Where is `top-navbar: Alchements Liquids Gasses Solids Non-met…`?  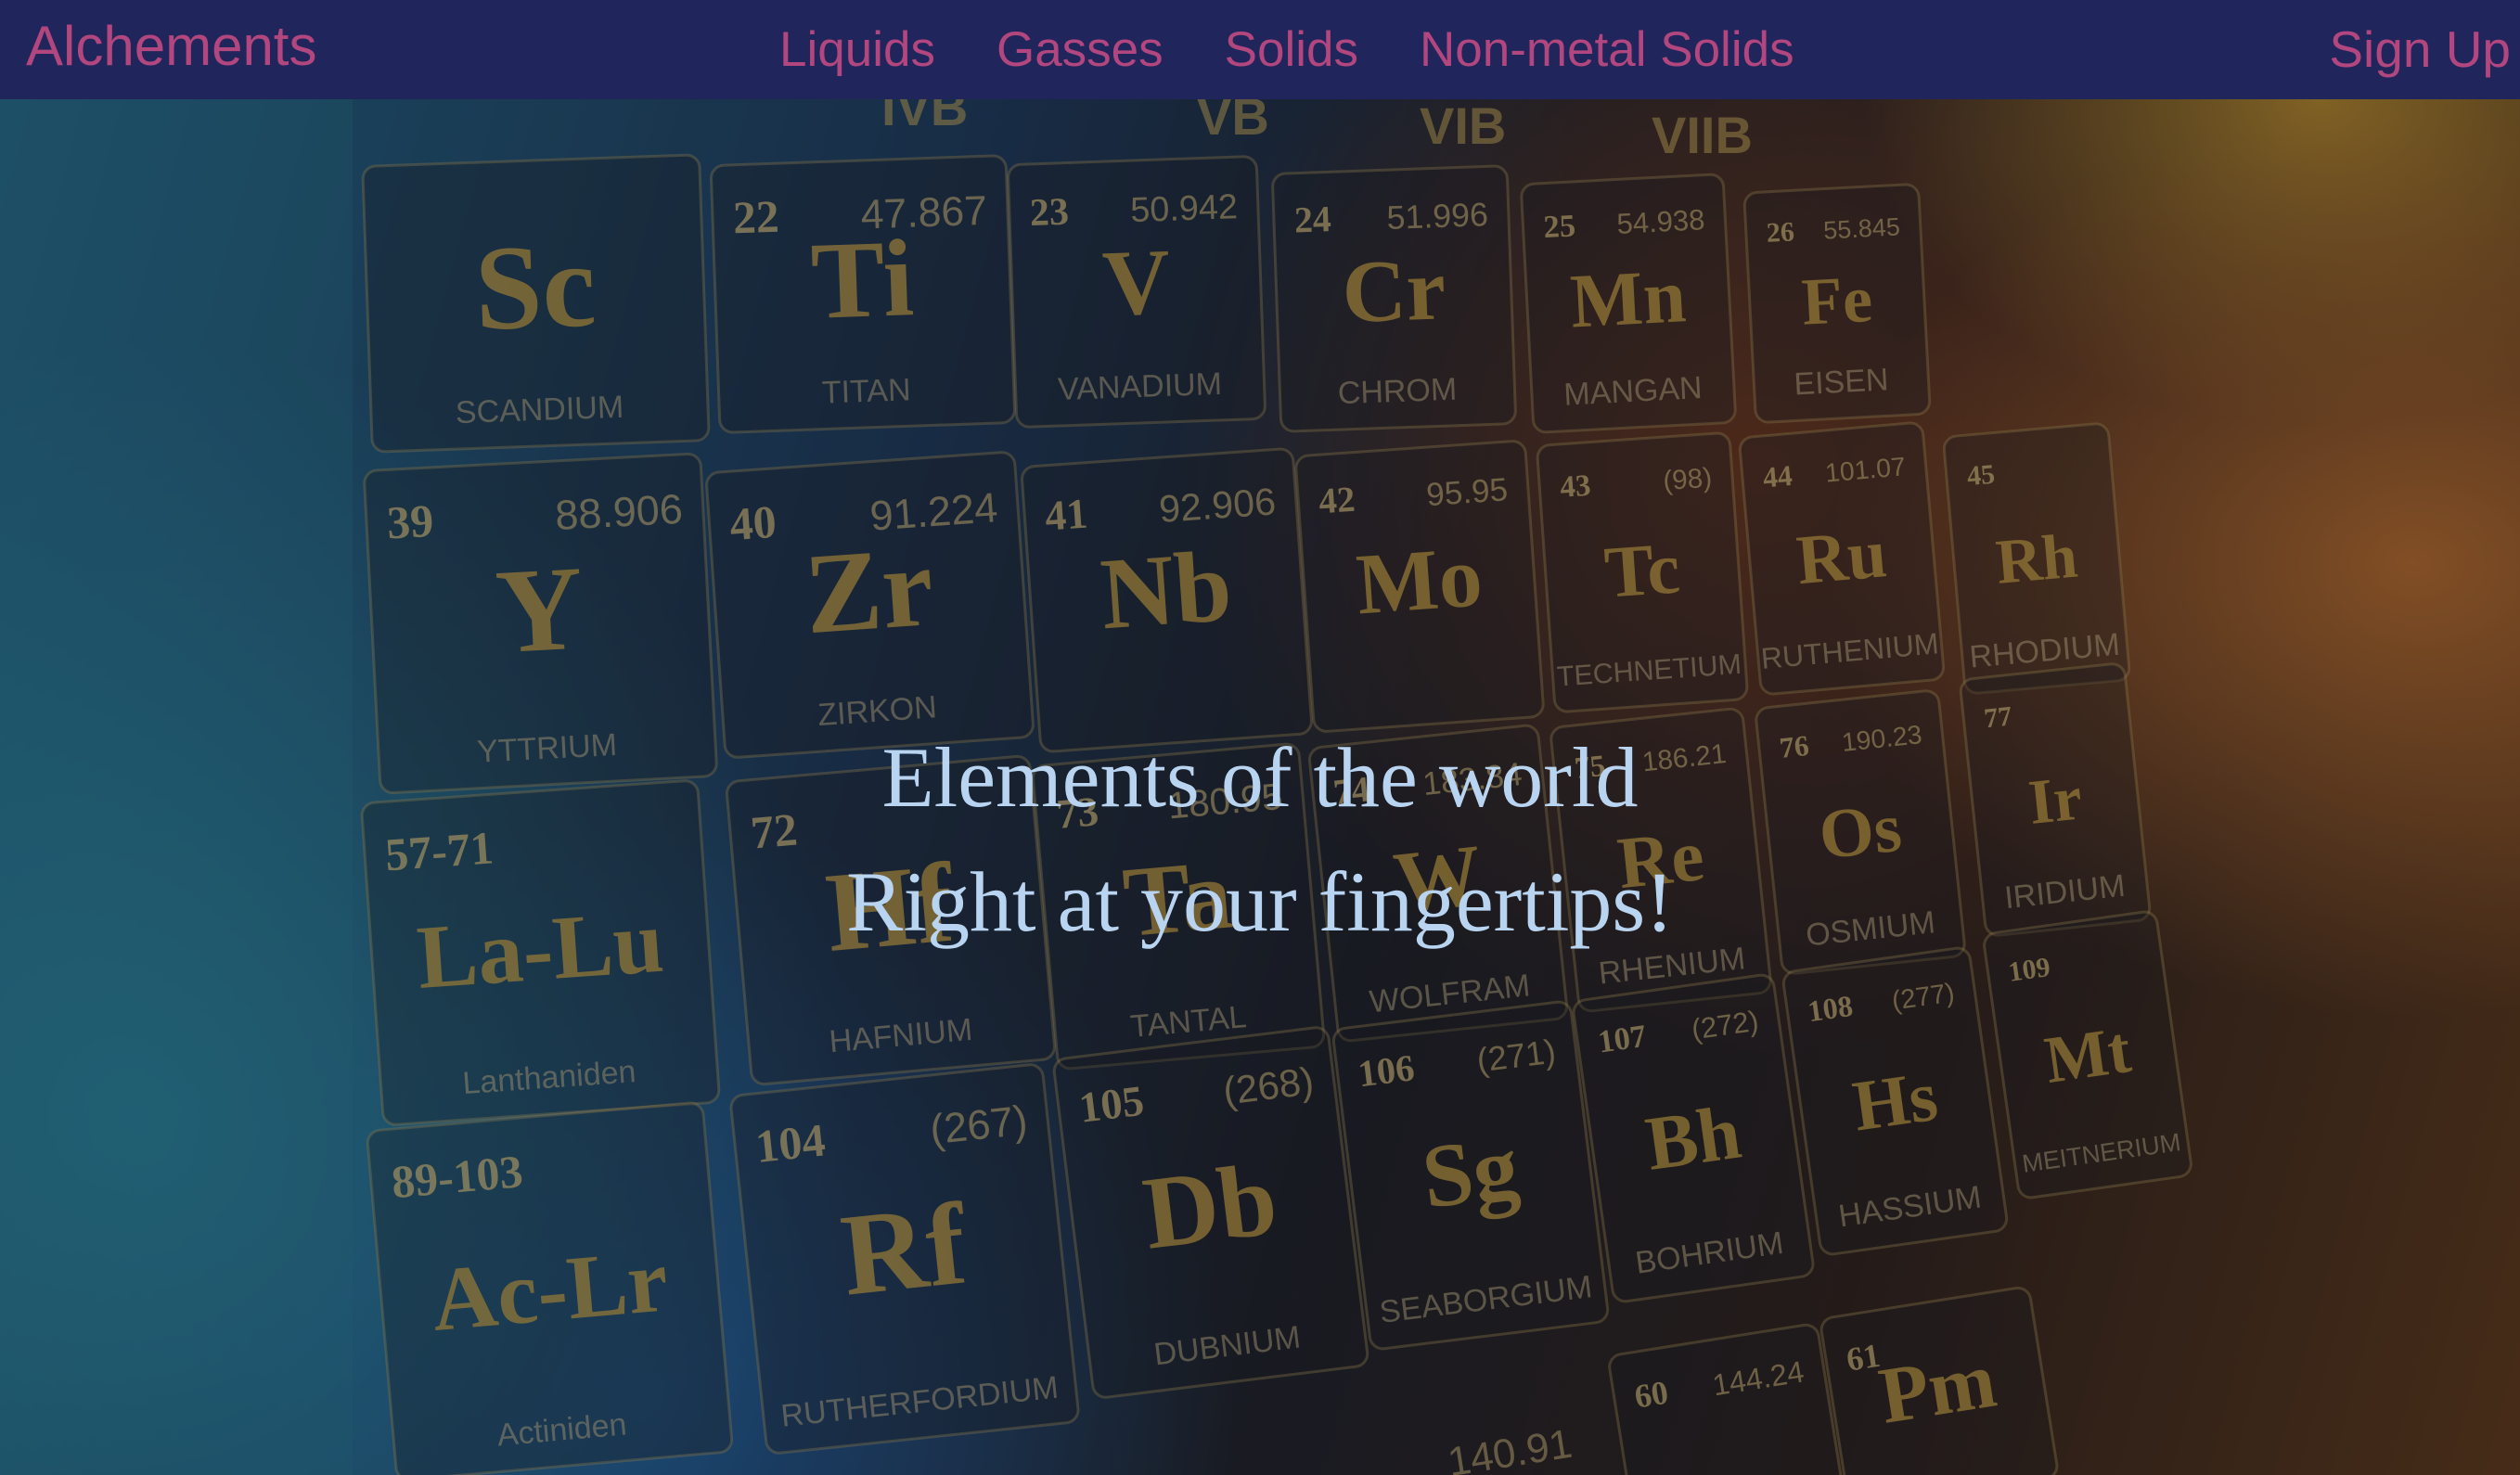 top-navbar: Alchements Liquids Gasses Solids Non-met… is located at coordinates (1260, 50).